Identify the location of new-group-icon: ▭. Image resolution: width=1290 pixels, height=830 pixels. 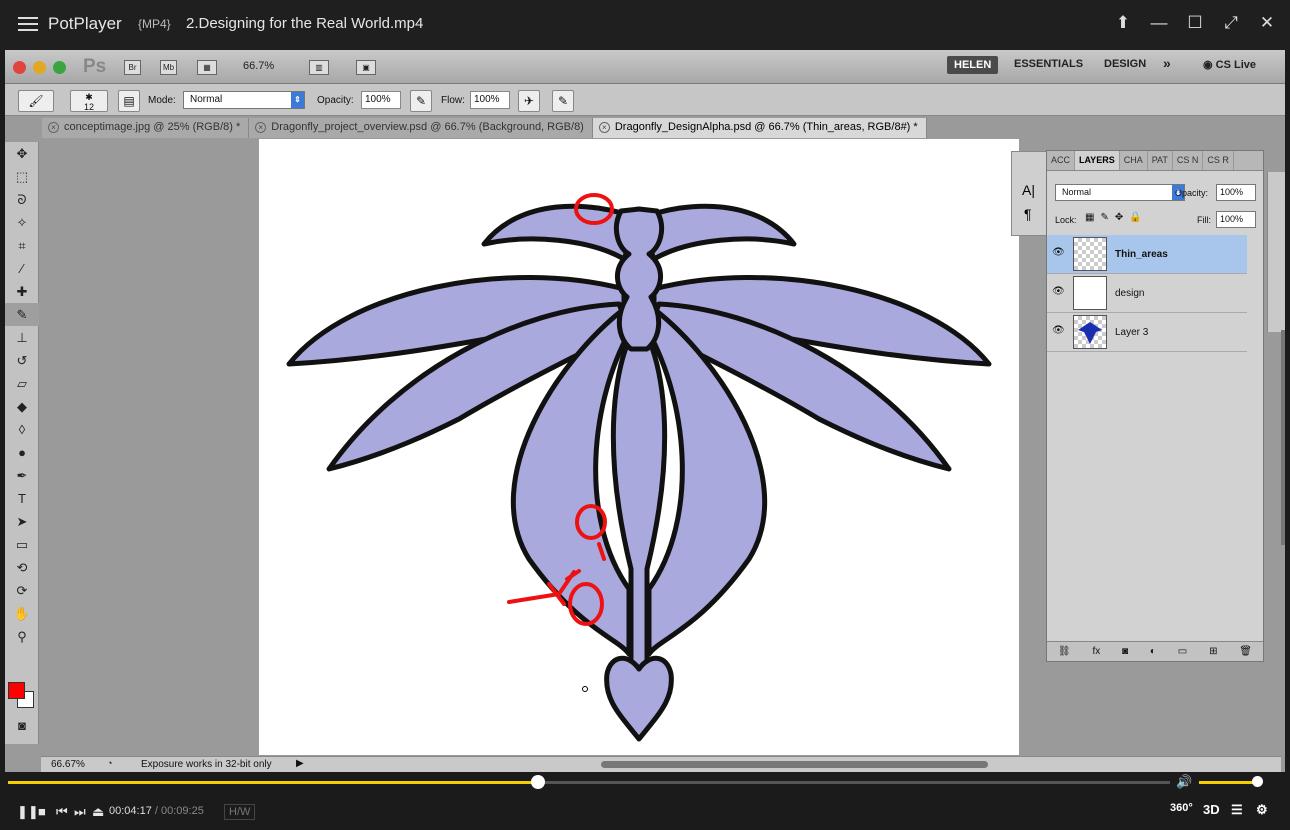
(1182, 651).